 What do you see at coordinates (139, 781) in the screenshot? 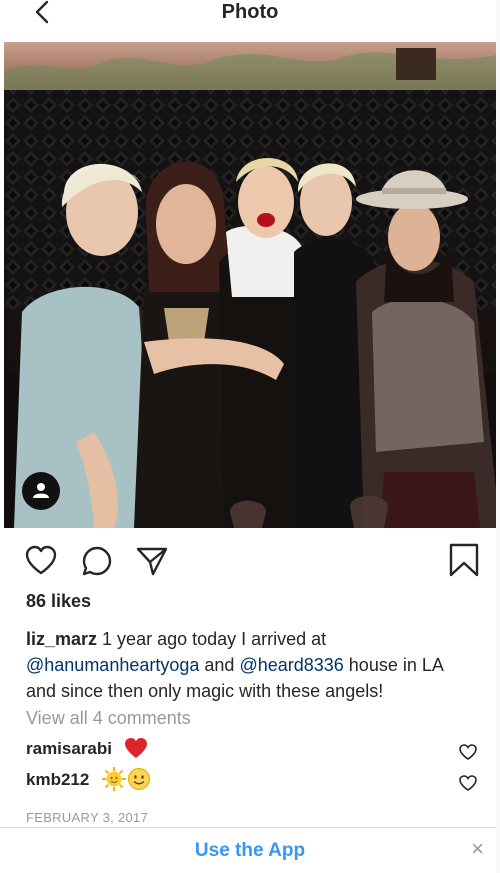
I see `smiling-face-emoji` at bounding box center [139, 781].